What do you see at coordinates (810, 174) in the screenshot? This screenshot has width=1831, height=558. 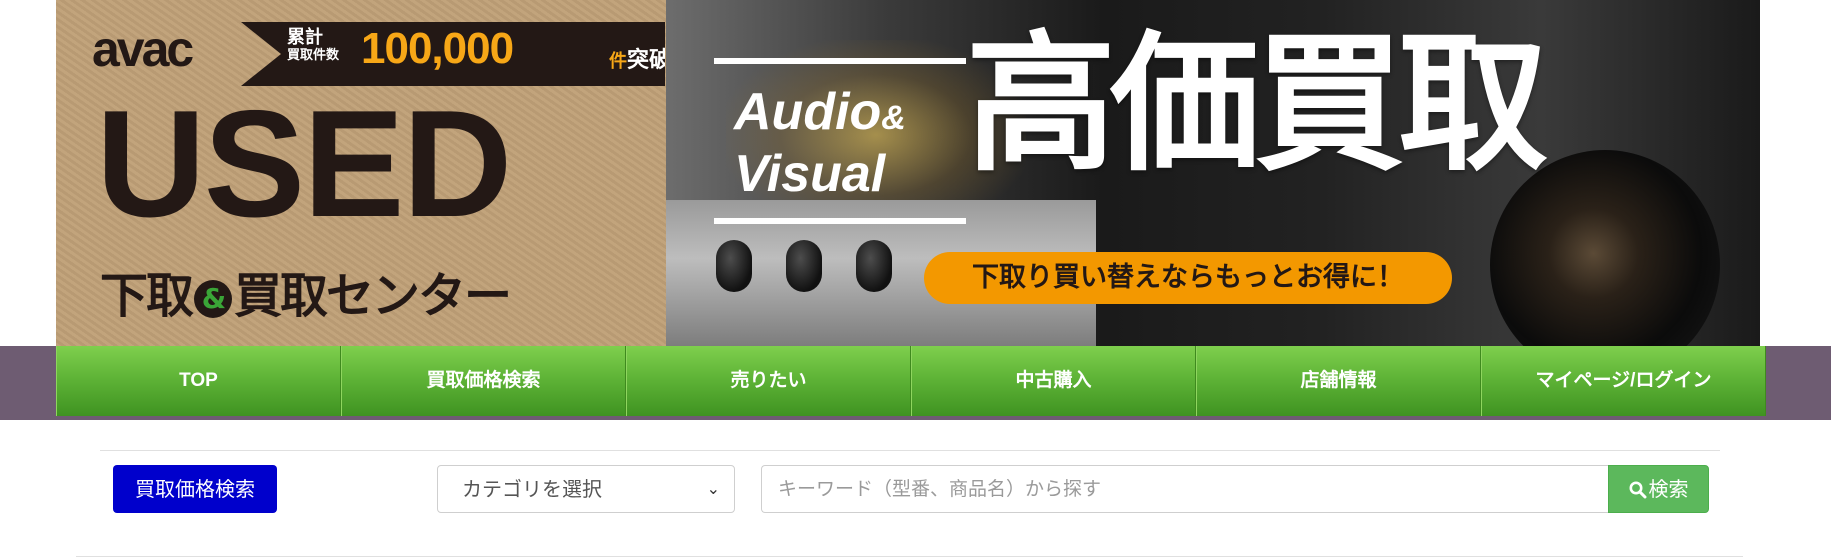 I see `visual-word: Visual` at bounding box center [810, 174].